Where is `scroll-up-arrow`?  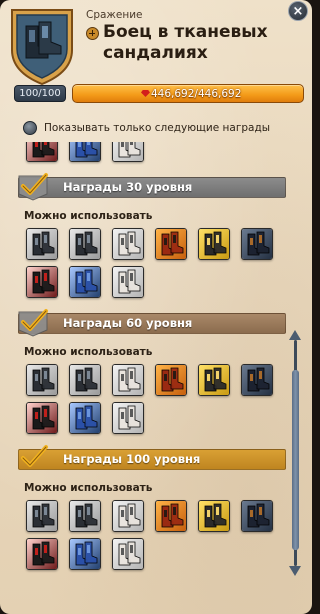 scroll-up-arrow is located at coordinates (295, 335).